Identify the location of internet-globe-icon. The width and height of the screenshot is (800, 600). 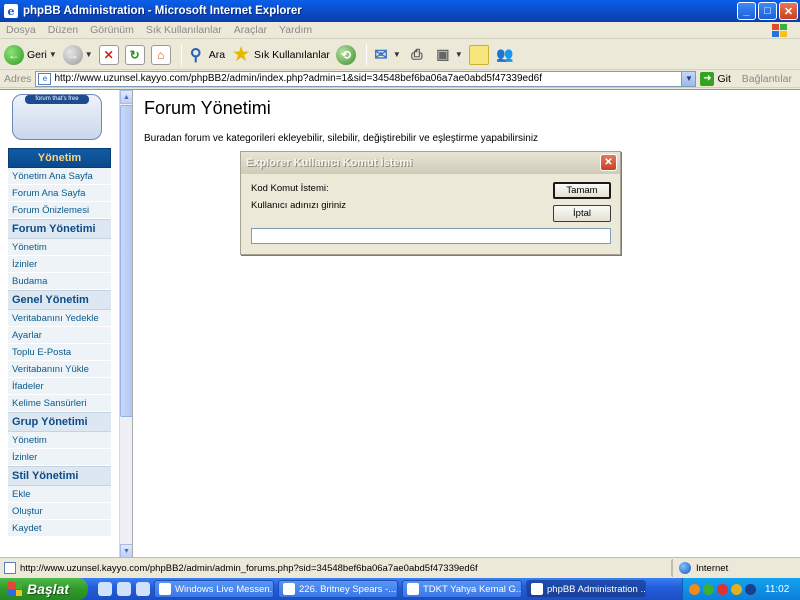
(685, 568).